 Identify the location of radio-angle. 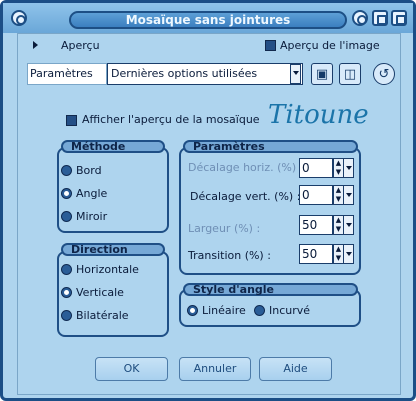
(66, 193).